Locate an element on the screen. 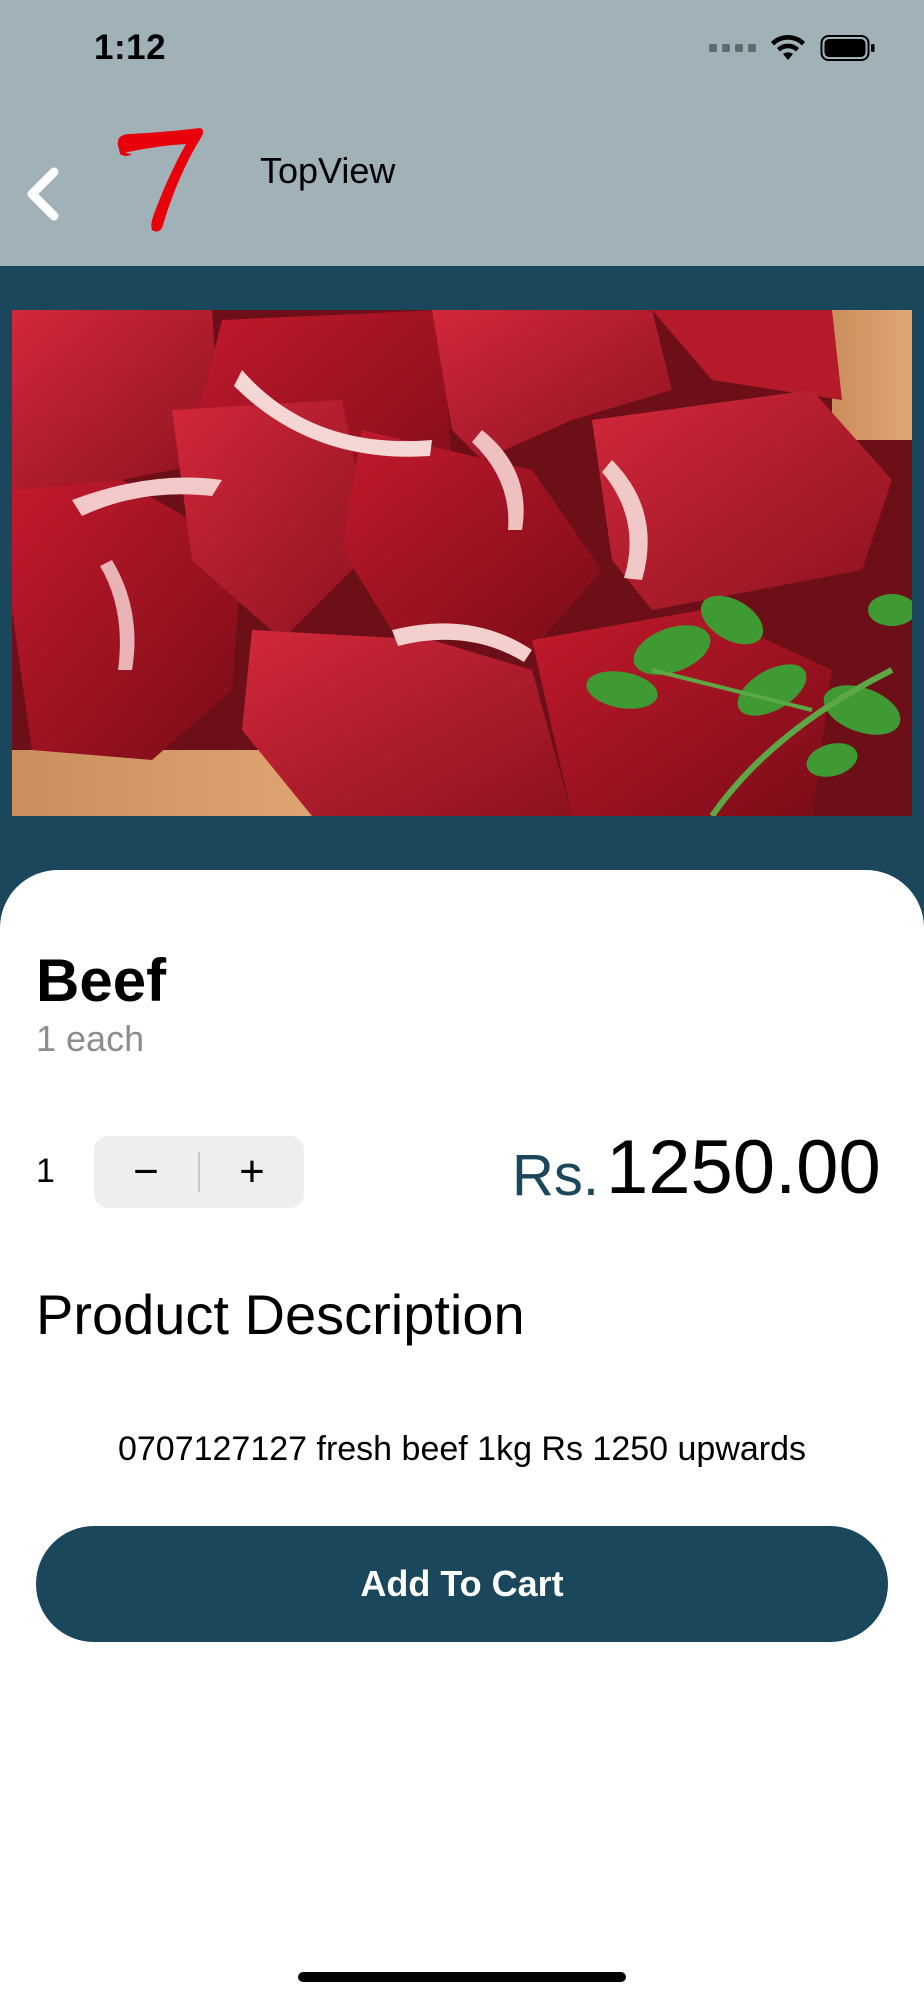 Image resolution: width=924 pixels, height=2000 pixels. description-heading: Product Description is located at coordinates (280, 1314).